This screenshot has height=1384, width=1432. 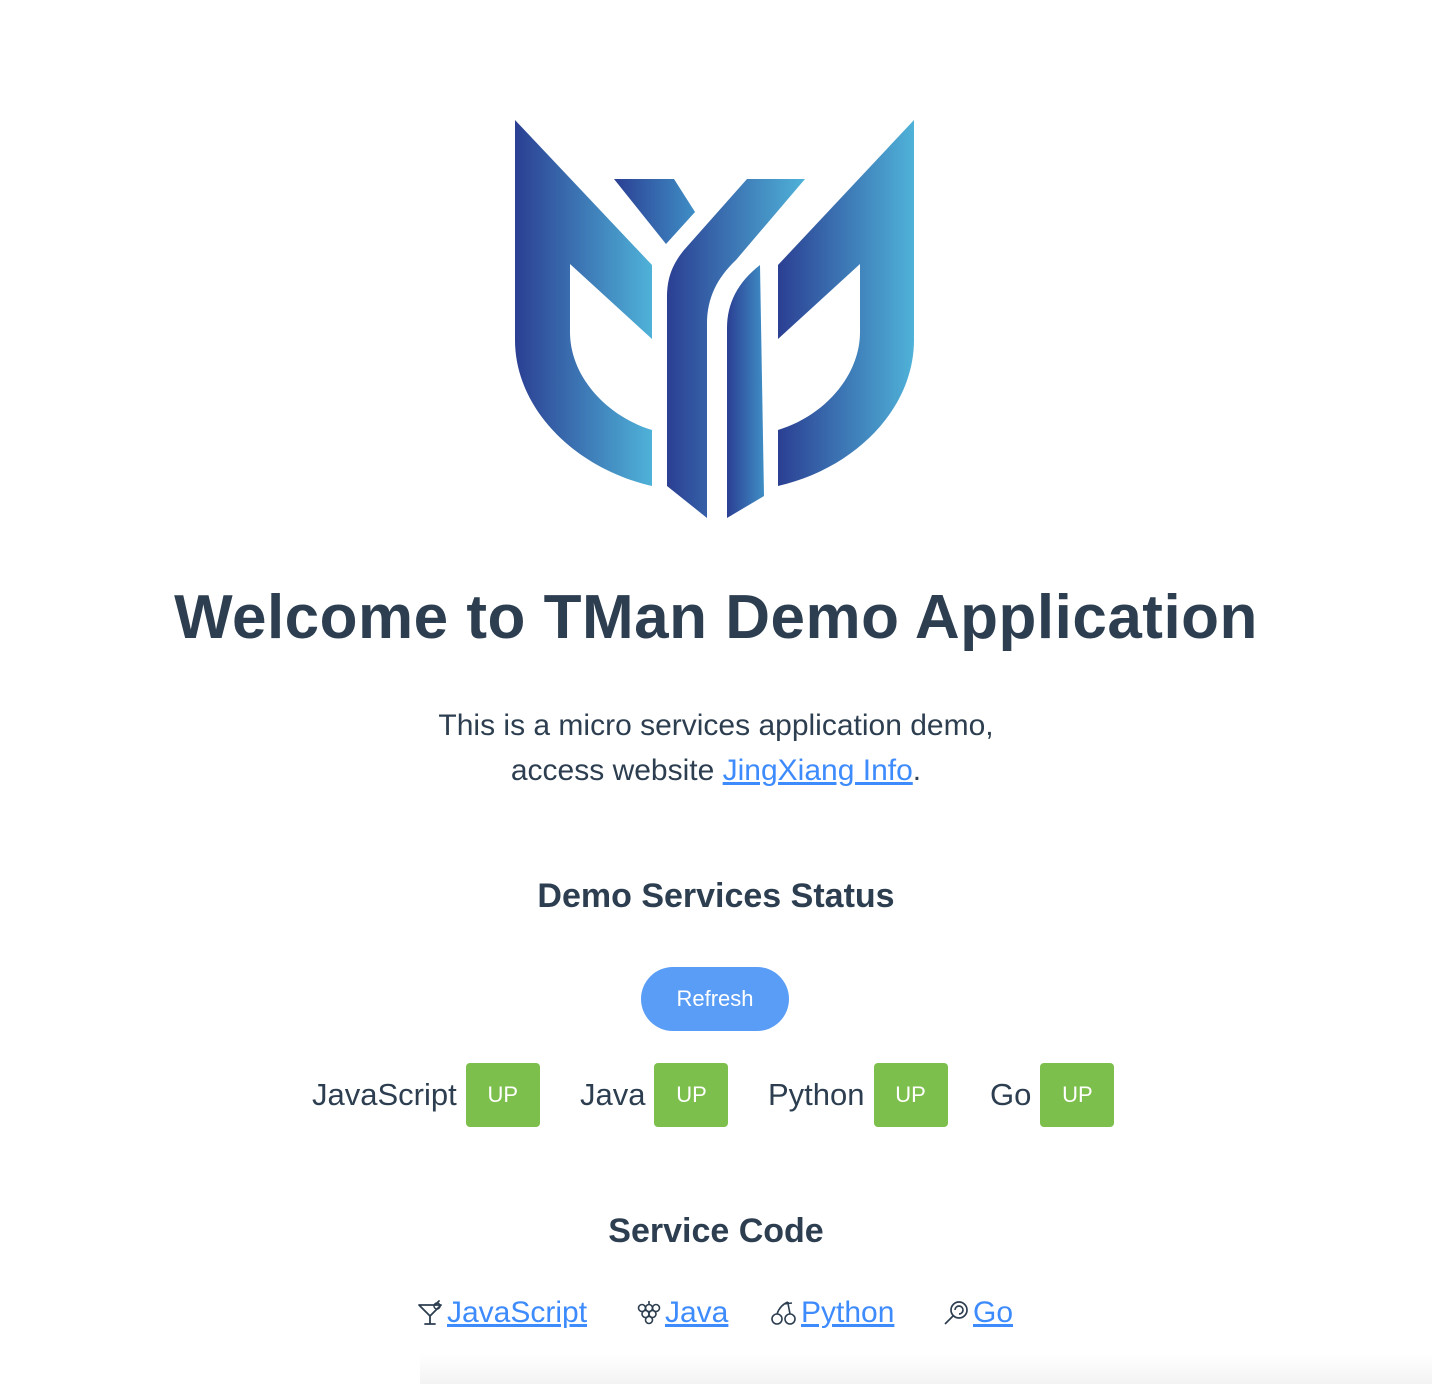 I want to click on code-link-java: Java, so click(x=681, y=1313).